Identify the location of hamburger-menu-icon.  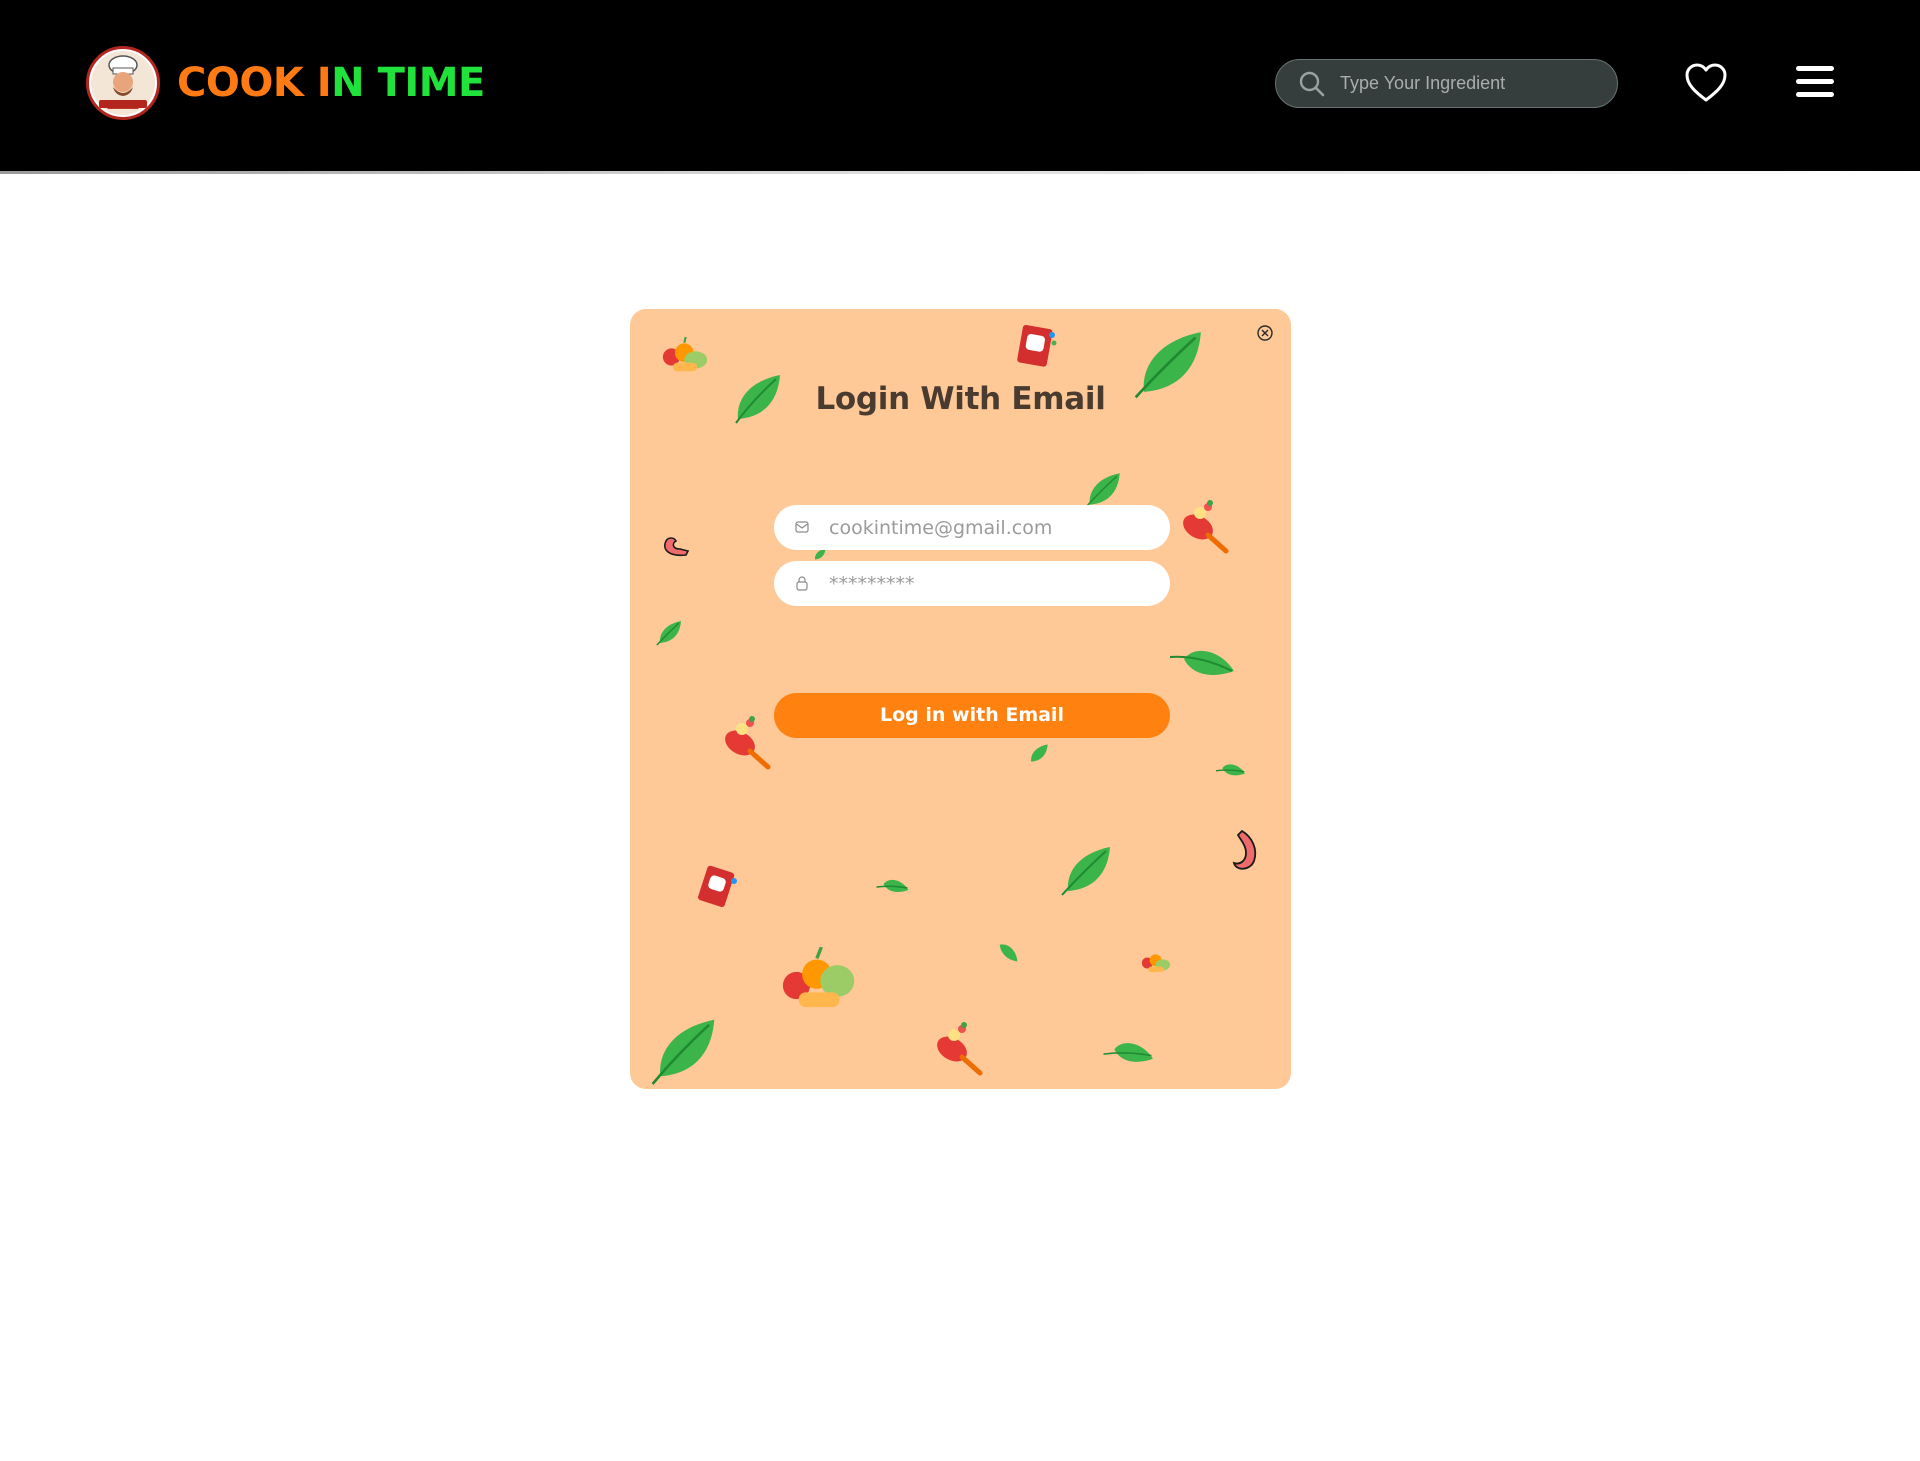
(1816, 81).